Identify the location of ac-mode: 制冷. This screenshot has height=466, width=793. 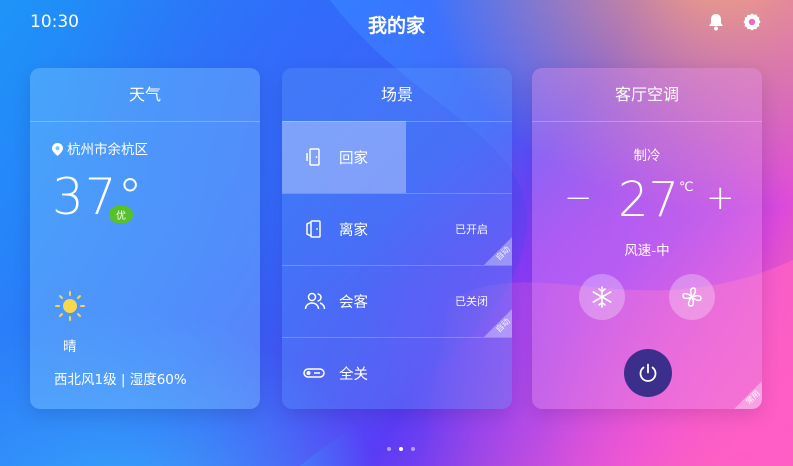
(647, 156).